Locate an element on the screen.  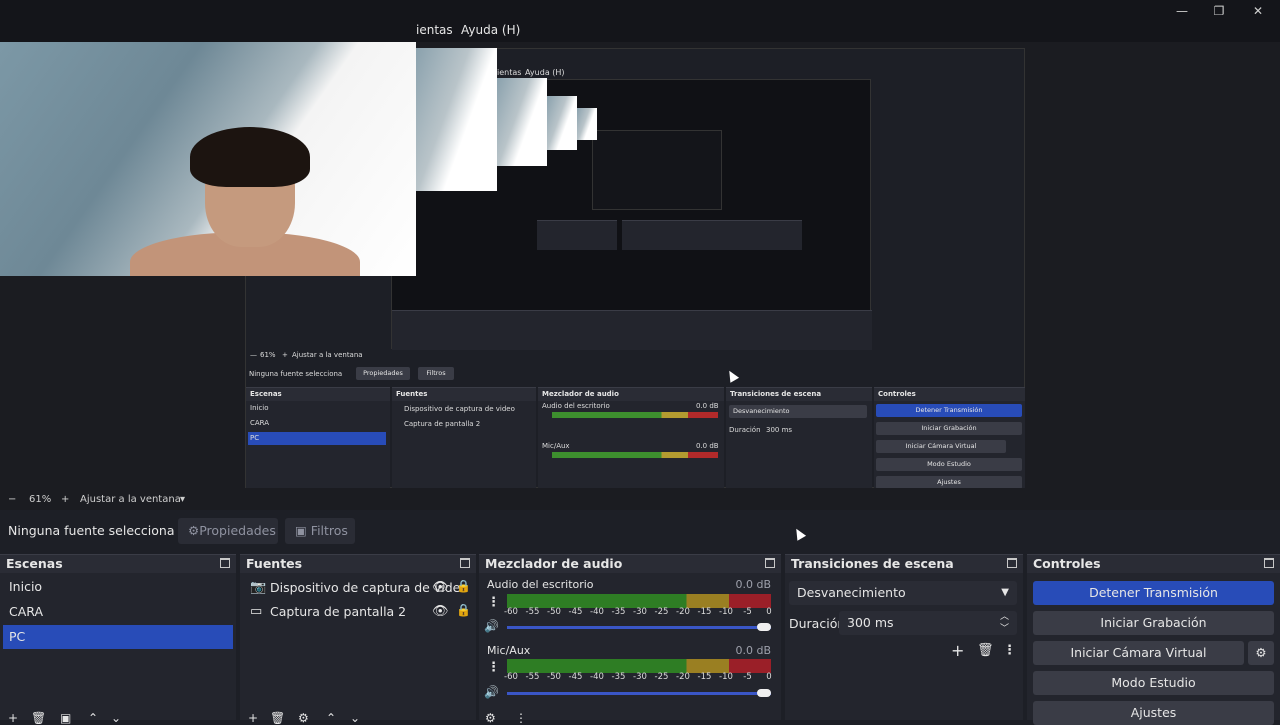
start-recording-button: Iniciar Grabación is located at coordinates (1153, 623).